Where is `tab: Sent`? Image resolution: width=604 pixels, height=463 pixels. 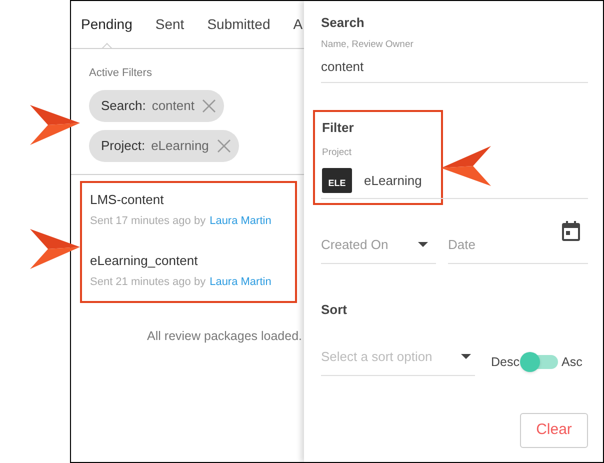 tab: Sent is located at coordinates (169, 24).